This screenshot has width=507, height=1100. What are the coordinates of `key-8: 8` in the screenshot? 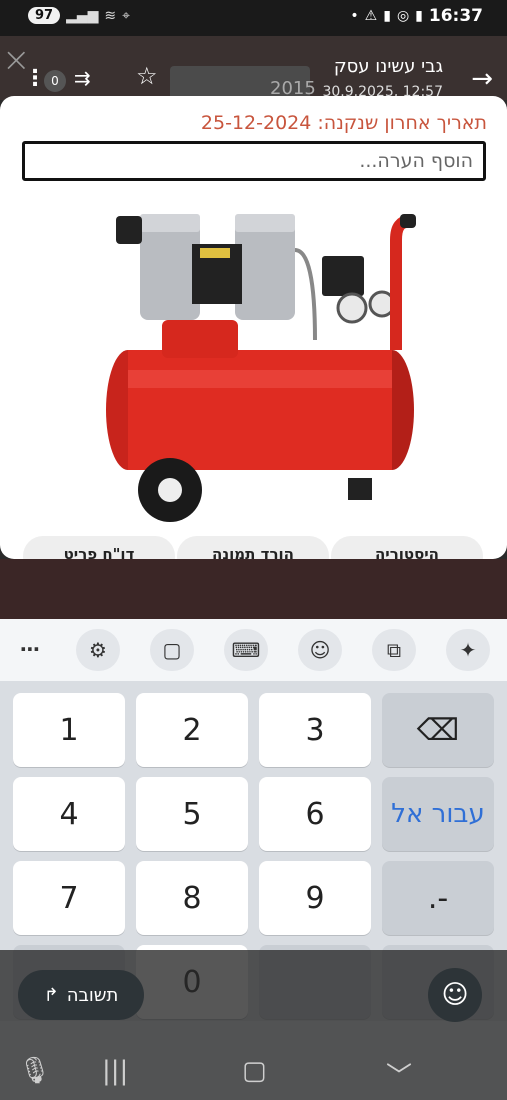 It's located at (192, 898).